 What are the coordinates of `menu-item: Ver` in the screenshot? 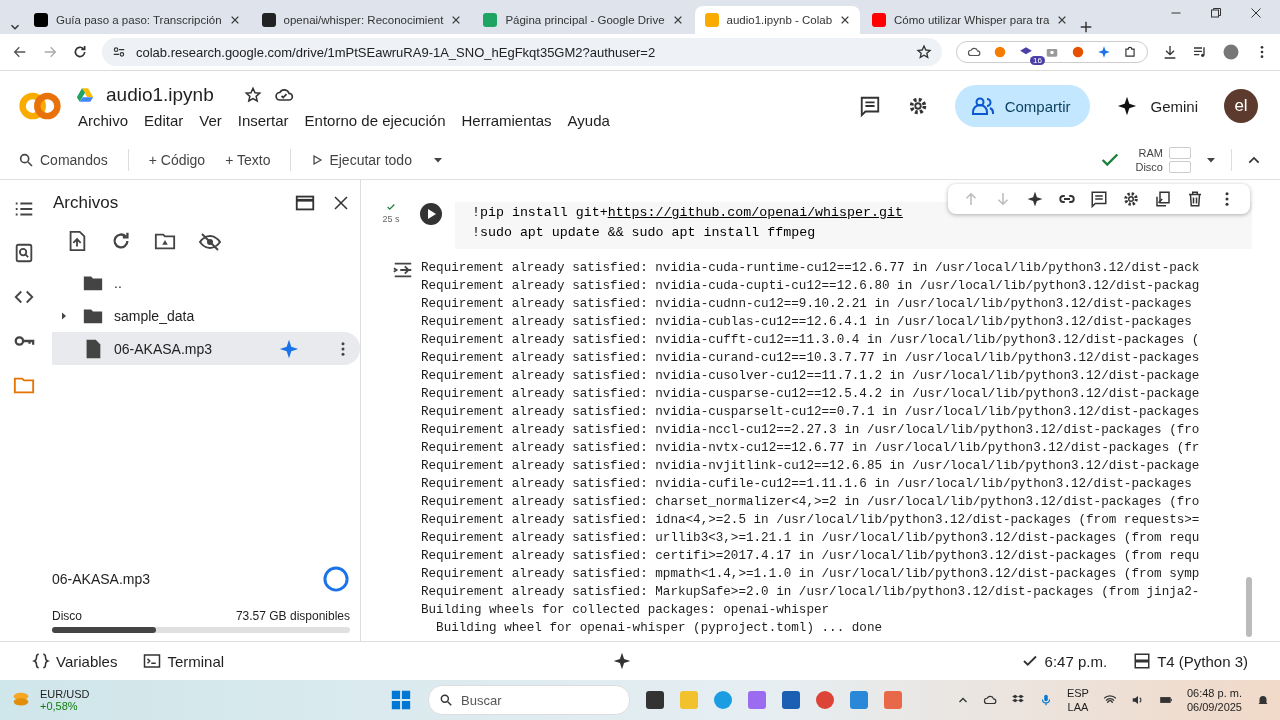 It's located at (210, 120).